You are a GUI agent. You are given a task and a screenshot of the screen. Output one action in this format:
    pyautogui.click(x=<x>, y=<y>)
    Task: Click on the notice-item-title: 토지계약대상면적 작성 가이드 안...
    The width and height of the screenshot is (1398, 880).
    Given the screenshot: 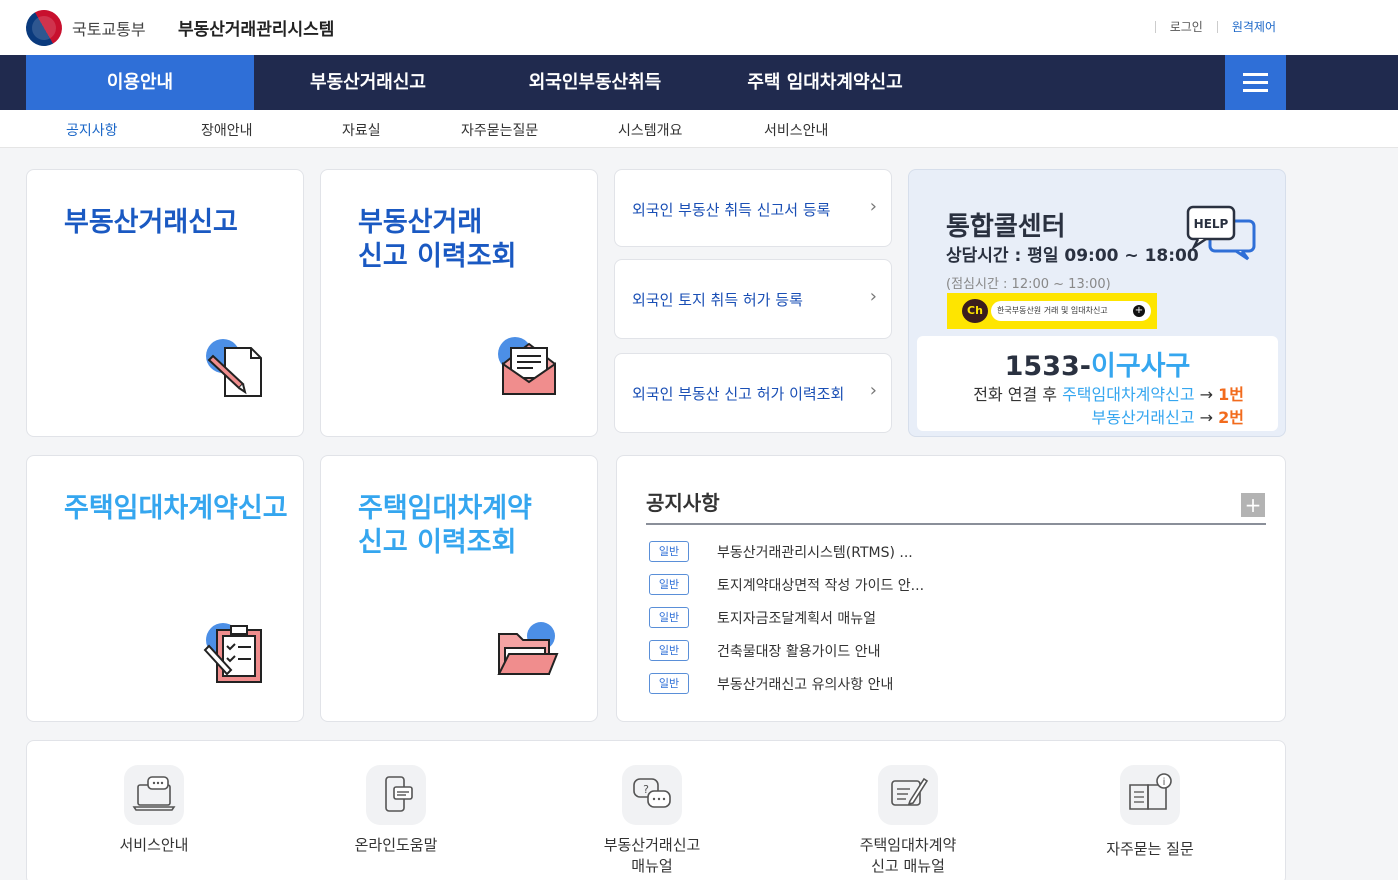 What is the action you would take?
    pyautogui.click(x=820, y=585)
    